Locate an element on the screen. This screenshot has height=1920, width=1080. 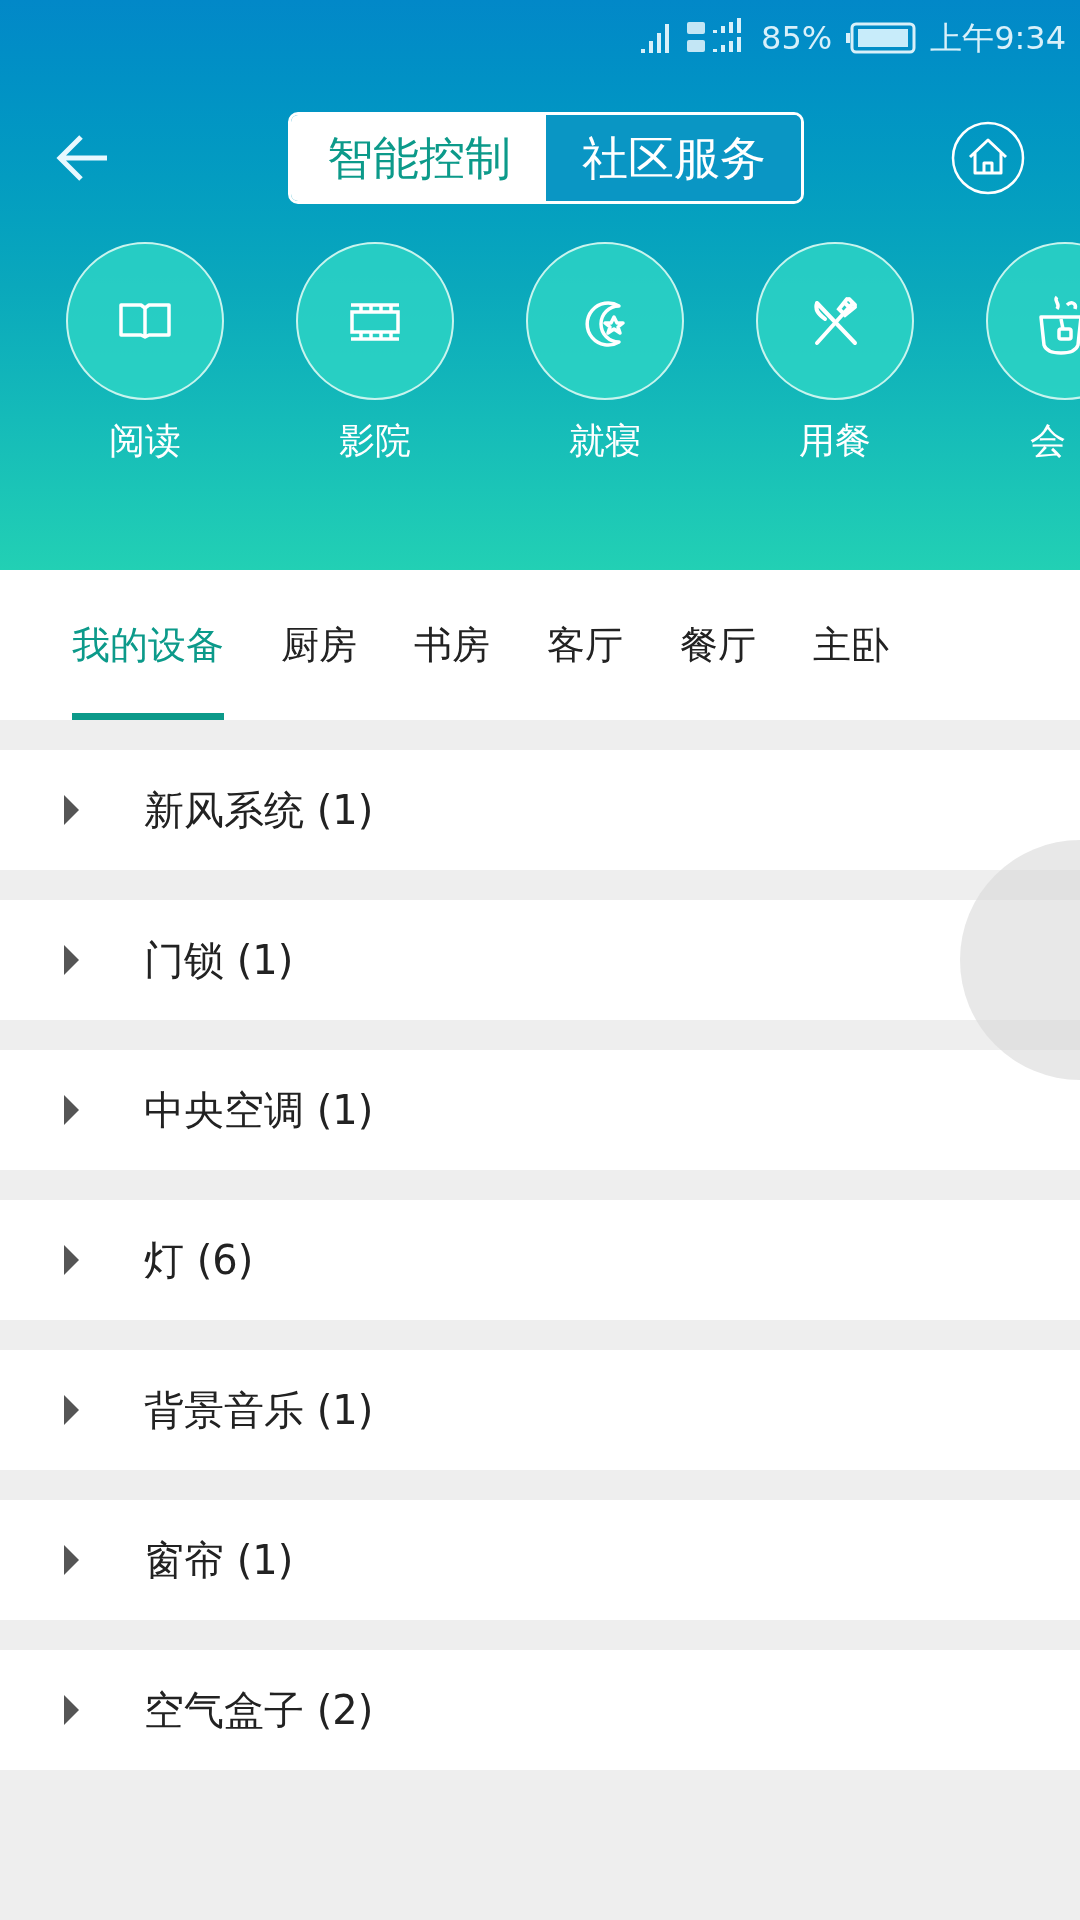
device-group-label: 背景音乐 (1) is located at coordinates (259, 1410).